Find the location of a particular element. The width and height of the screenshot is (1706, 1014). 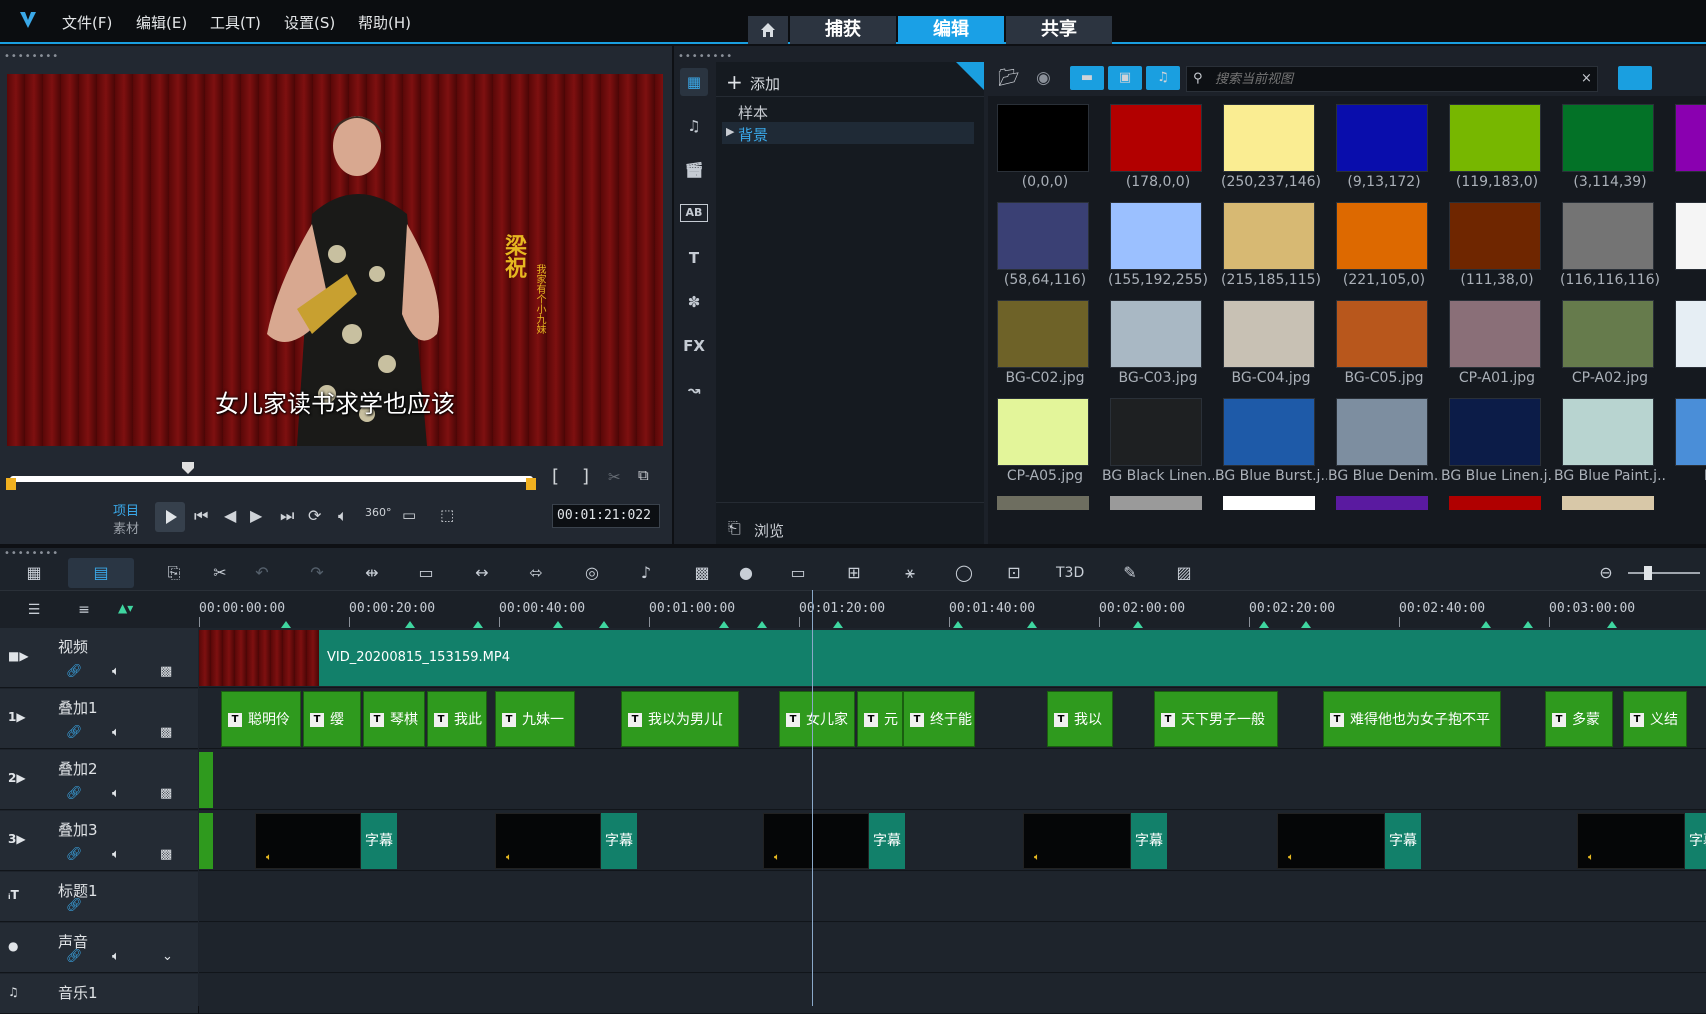

library-thumbnail: (111,38,0) is located at coordinates (1497, 243).